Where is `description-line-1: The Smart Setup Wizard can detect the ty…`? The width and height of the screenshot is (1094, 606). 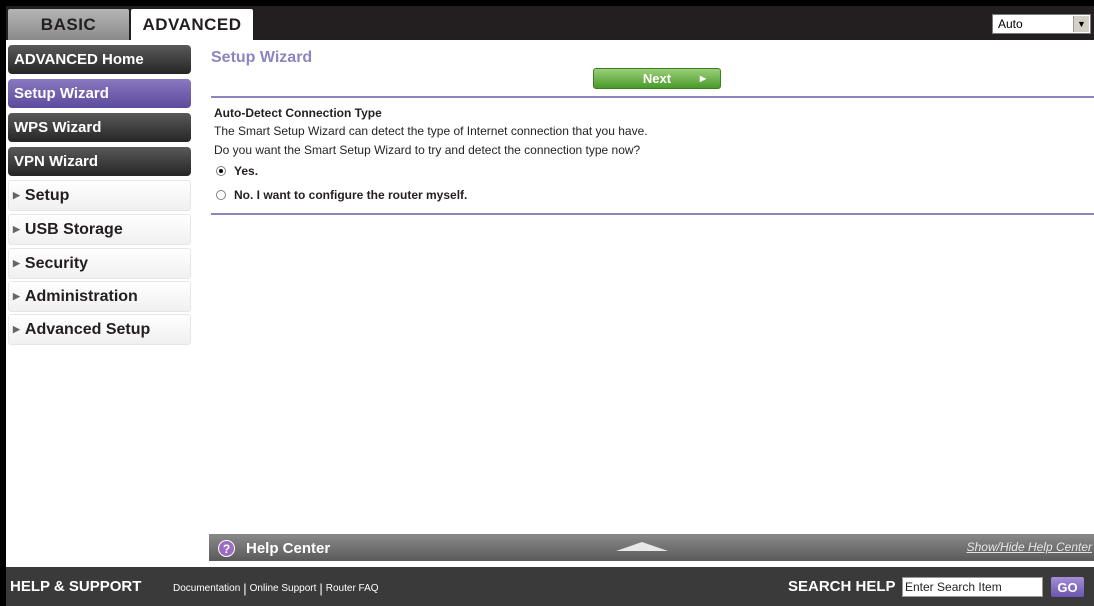
description-line-1: The Smart Setup Wizard can detect the ty… is located at coordinates (431, 131).